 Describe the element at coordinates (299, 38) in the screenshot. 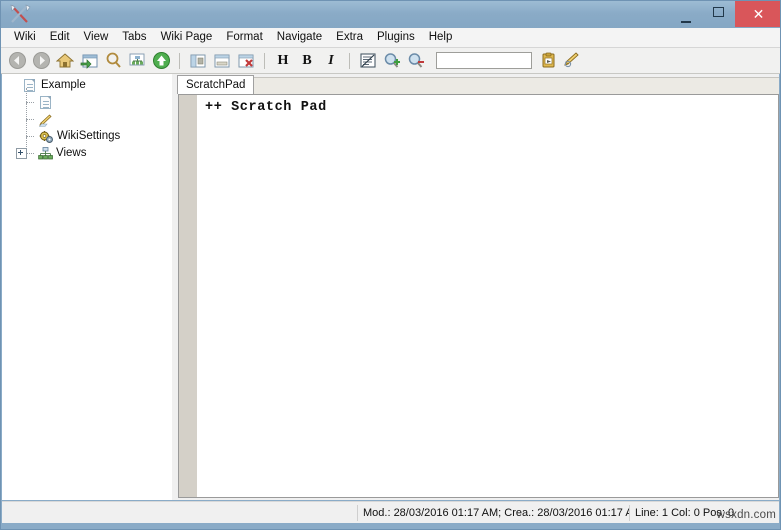

I see `menu-item-navigate: Navigate` at that location.